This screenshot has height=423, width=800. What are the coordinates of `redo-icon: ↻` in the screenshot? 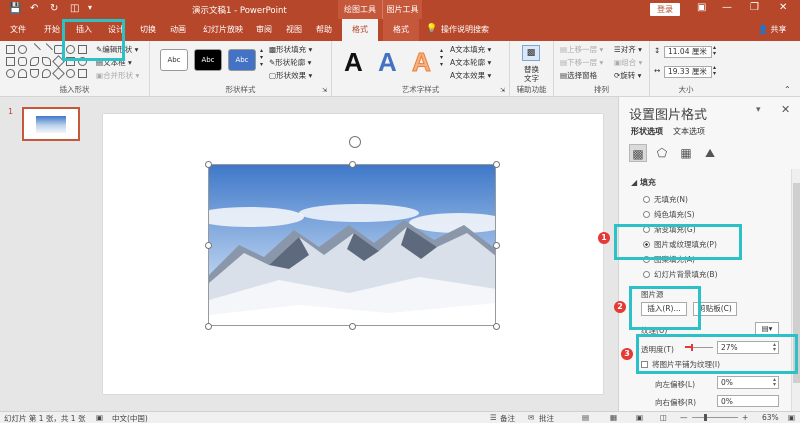 It's located at (54, 8).